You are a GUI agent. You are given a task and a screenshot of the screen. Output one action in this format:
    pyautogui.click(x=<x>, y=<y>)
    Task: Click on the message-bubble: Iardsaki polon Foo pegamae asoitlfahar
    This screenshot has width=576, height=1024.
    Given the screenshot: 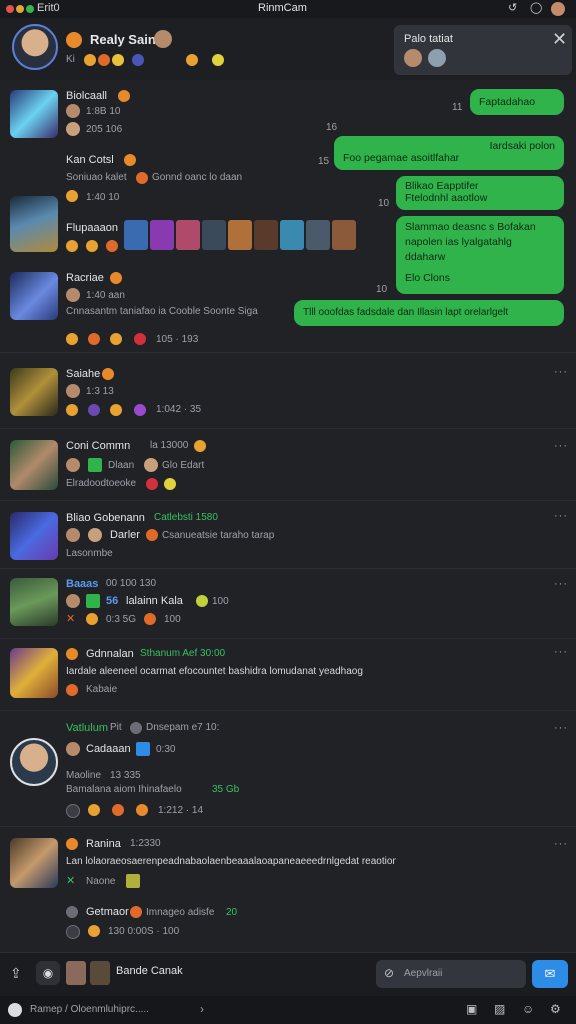 What is the action you would take?
    pyautogui.click(x=449, y=153)
    